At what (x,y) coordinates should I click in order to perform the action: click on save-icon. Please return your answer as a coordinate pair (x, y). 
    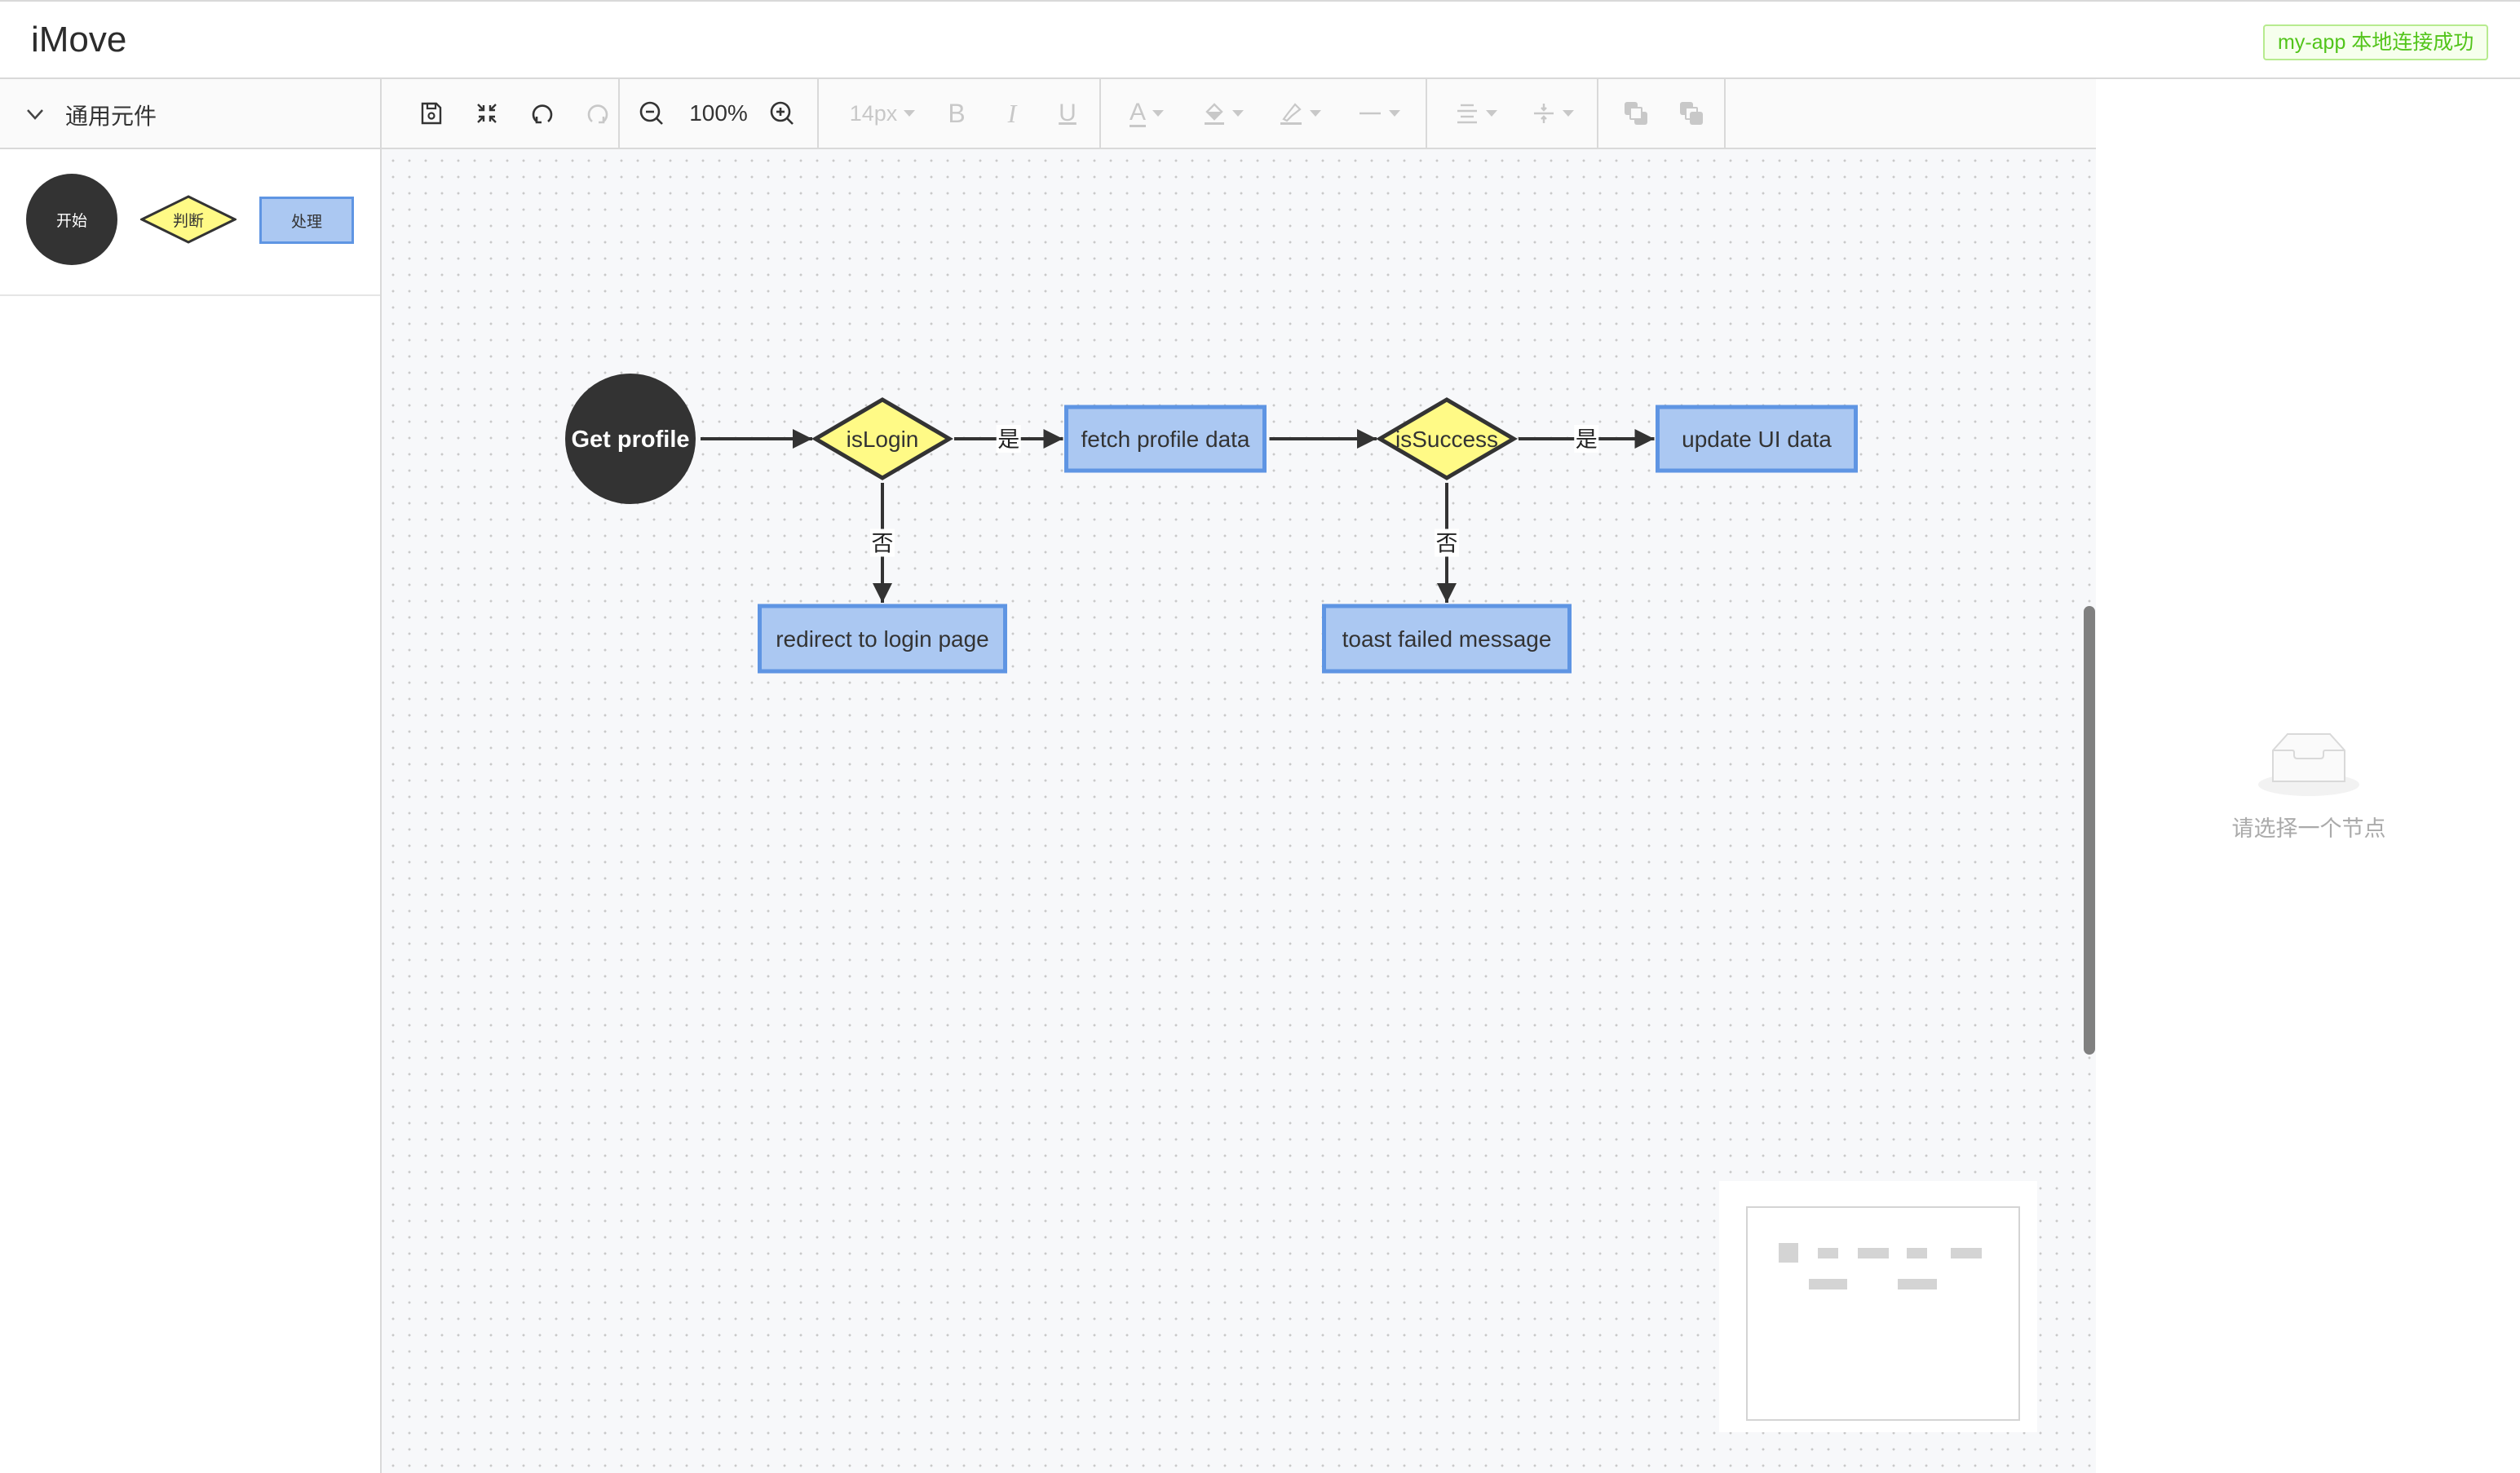
    Looking at the image, I should click on (431, 113).